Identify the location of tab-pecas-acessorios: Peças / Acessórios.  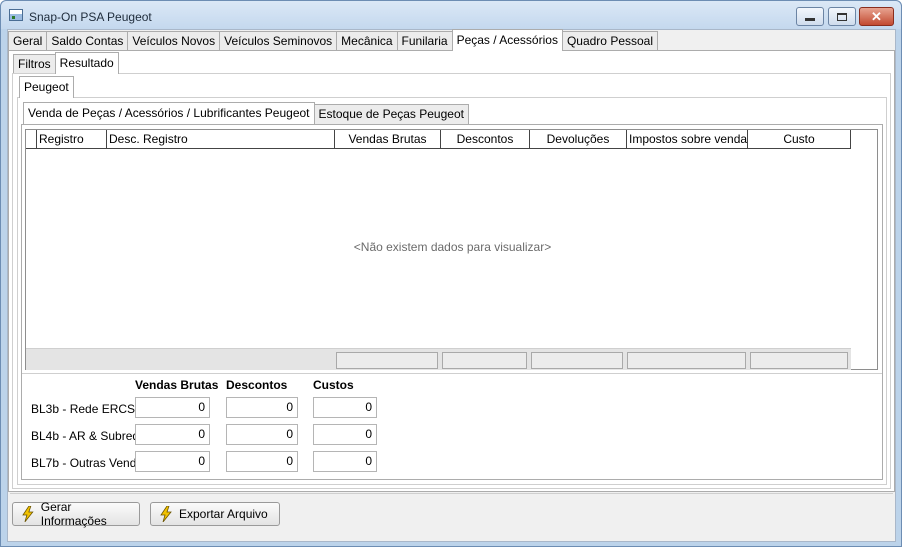
(507, 40).